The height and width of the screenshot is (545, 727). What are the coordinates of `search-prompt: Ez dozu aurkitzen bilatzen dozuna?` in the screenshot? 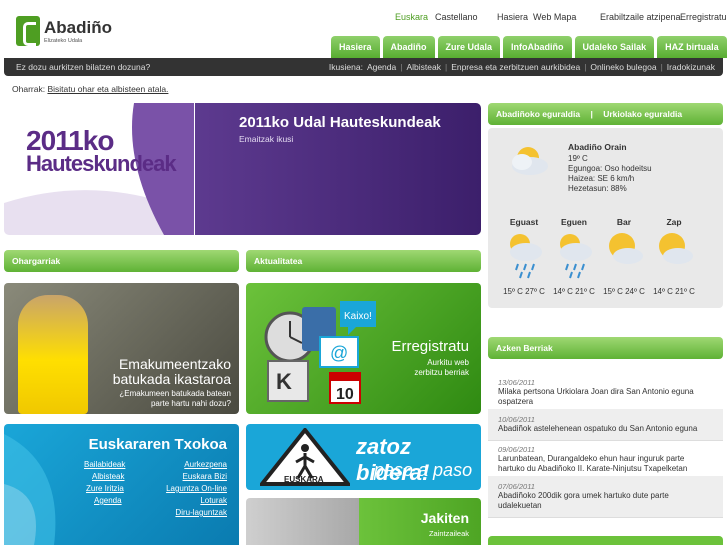 It's located at (83, 67).